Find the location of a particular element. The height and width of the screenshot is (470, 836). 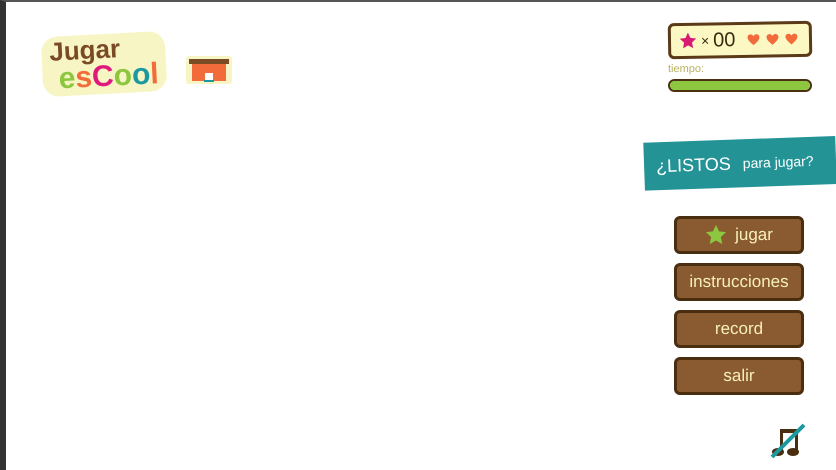

star-count: 00 is located at coordinates (724, 40).